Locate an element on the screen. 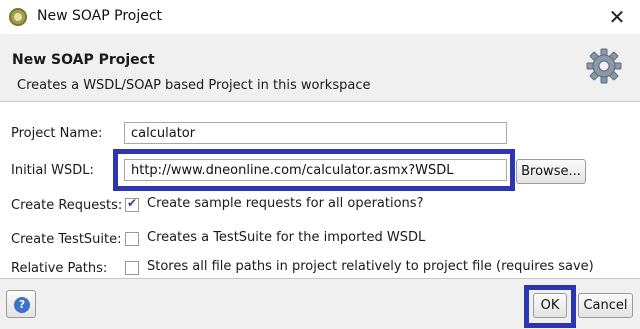  project-name-label: Project Name: is located at coordinates (57, 133).